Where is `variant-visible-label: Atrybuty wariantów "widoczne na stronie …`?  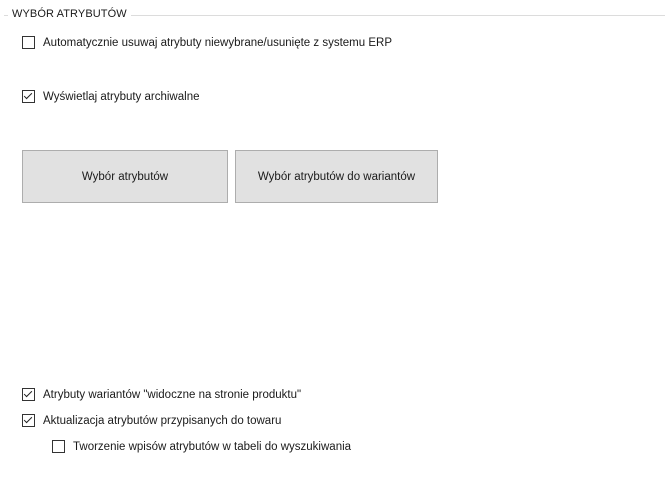 variant-visible-label: Atrybuty wariantów "widoczne na stronie … is located at coordinates (172, 394).